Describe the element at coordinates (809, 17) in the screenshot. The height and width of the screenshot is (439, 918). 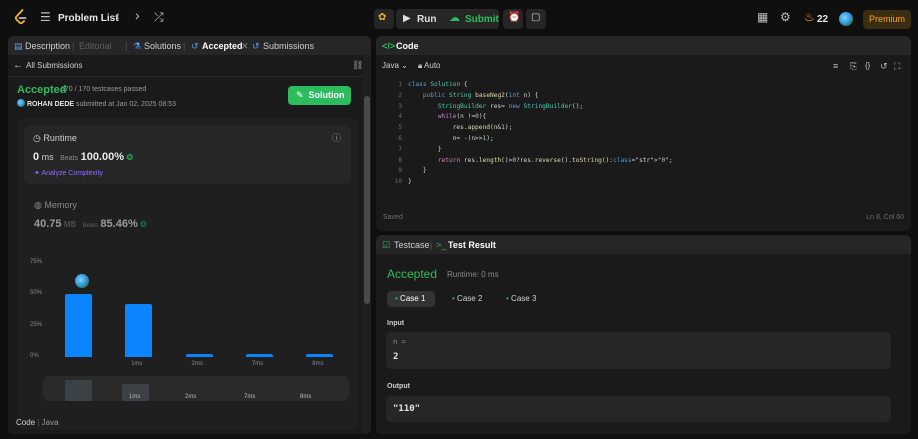
I see `fire-icon: ♨` at that location.